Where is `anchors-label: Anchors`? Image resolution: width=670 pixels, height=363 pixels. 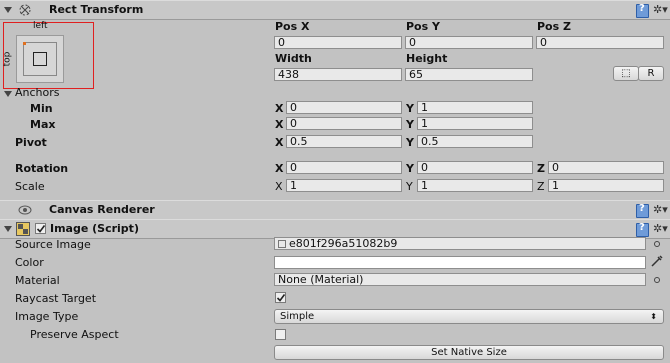 anchors-label: Anchors is located at coordinates (37, 92).